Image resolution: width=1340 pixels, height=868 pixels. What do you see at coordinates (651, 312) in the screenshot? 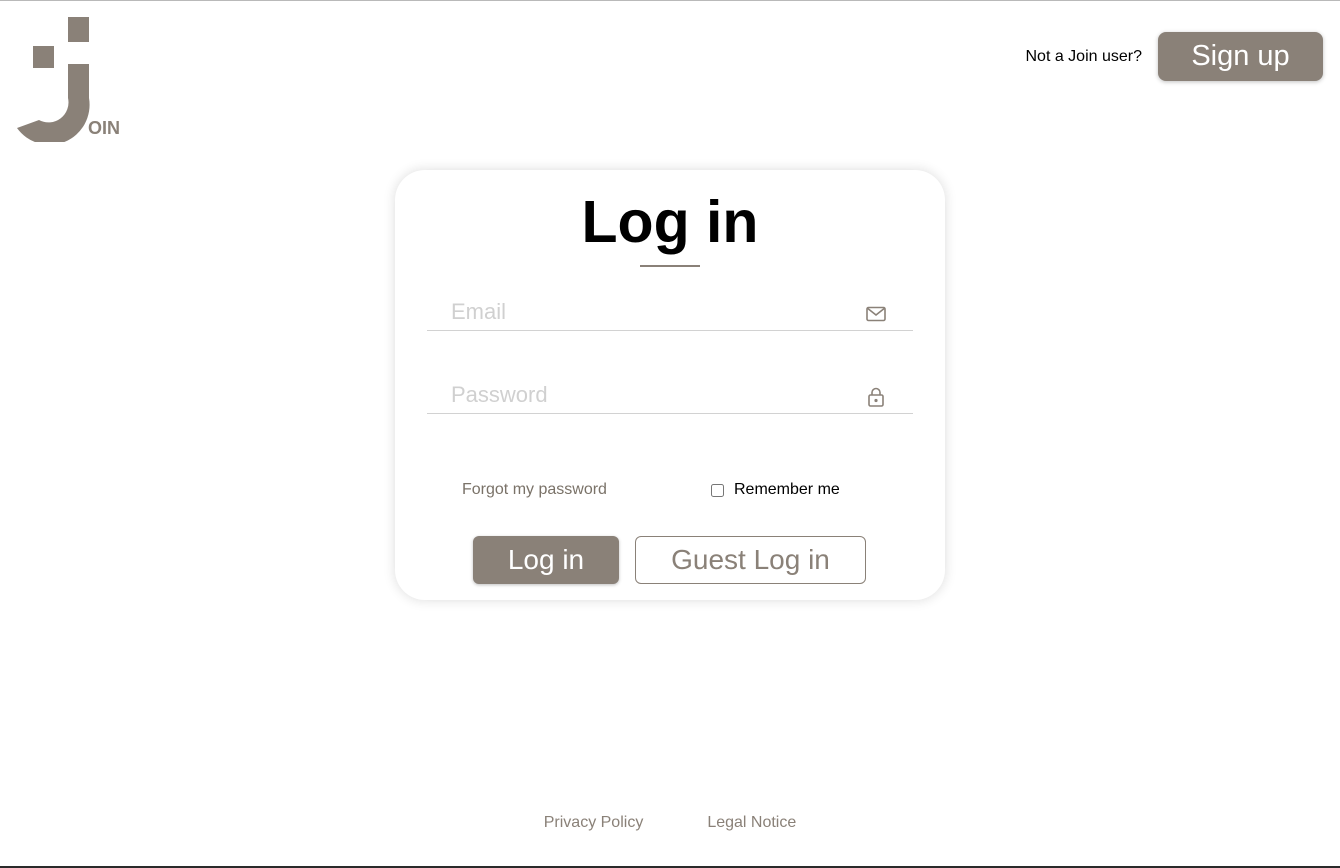
I see `email-input` at bounding box center [651, 312].